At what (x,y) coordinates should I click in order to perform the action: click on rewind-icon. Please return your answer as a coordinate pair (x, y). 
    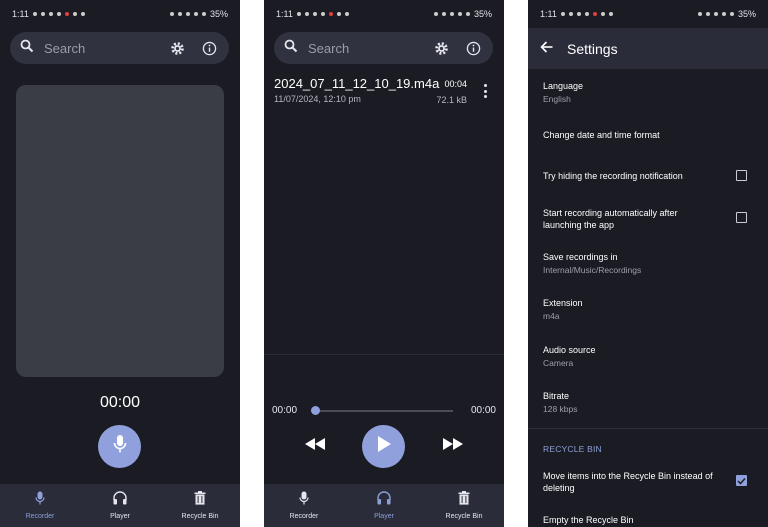
    Looking at the image, I should click on (315, 446).